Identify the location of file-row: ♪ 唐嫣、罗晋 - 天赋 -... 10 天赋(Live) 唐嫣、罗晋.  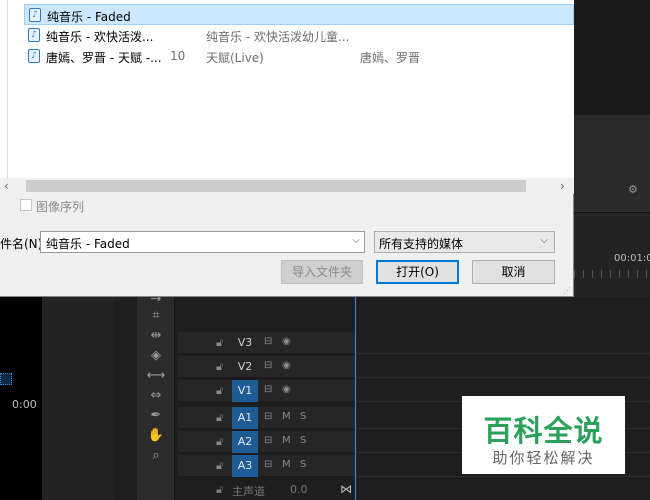
(299, 56).